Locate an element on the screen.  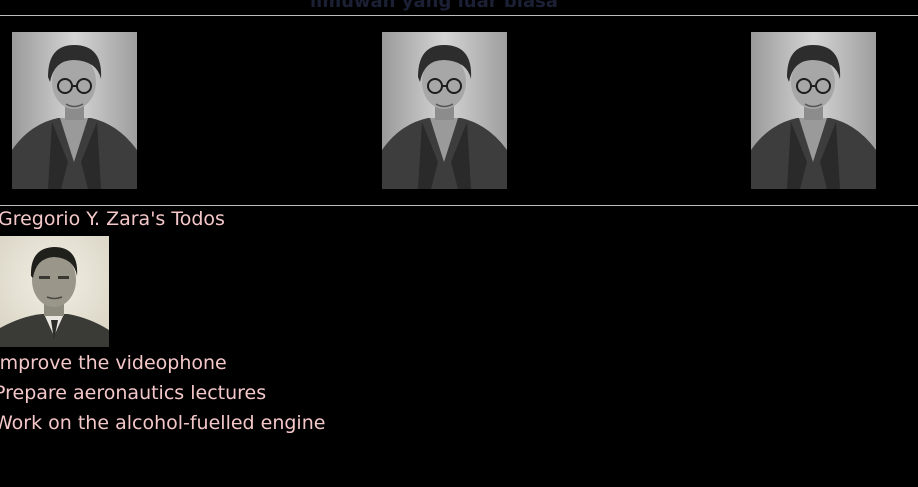
page-title: ilmuwan yang luar biasa is located at coordinates (434, 6).